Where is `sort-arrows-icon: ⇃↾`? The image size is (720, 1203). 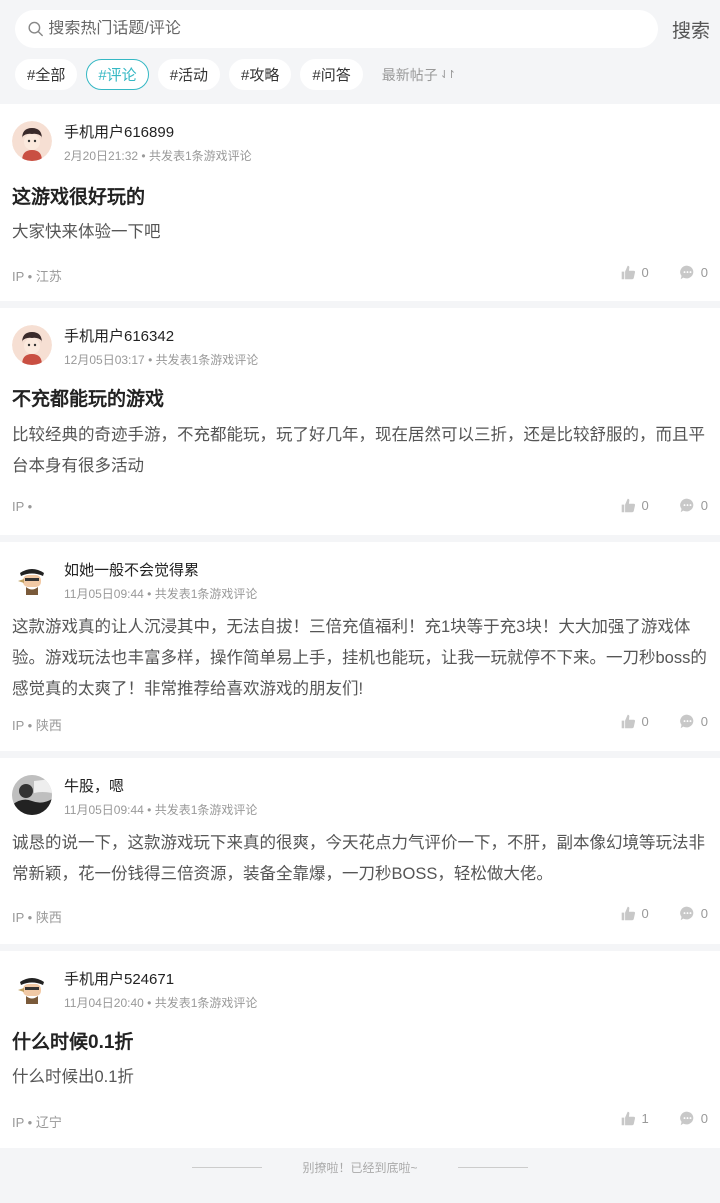 sort-arrows-icon: ⇃↾ is located at coordinates (448, 75).